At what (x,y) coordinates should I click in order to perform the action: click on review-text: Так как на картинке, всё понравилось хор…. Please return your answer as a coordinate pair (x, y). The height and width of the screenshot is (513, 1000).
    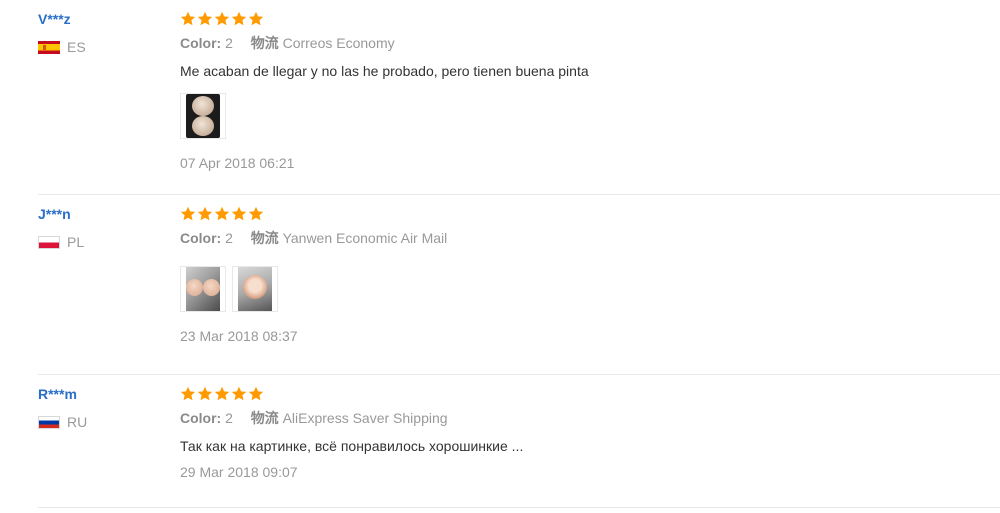
    Looking at the image, I should click on (352, 446).